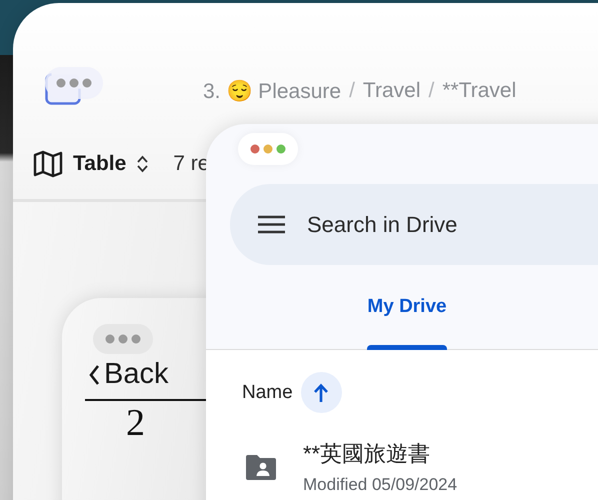 This screenshot has width=598, height=500. I want to click on chevron-left-icon, so click(94, 375).